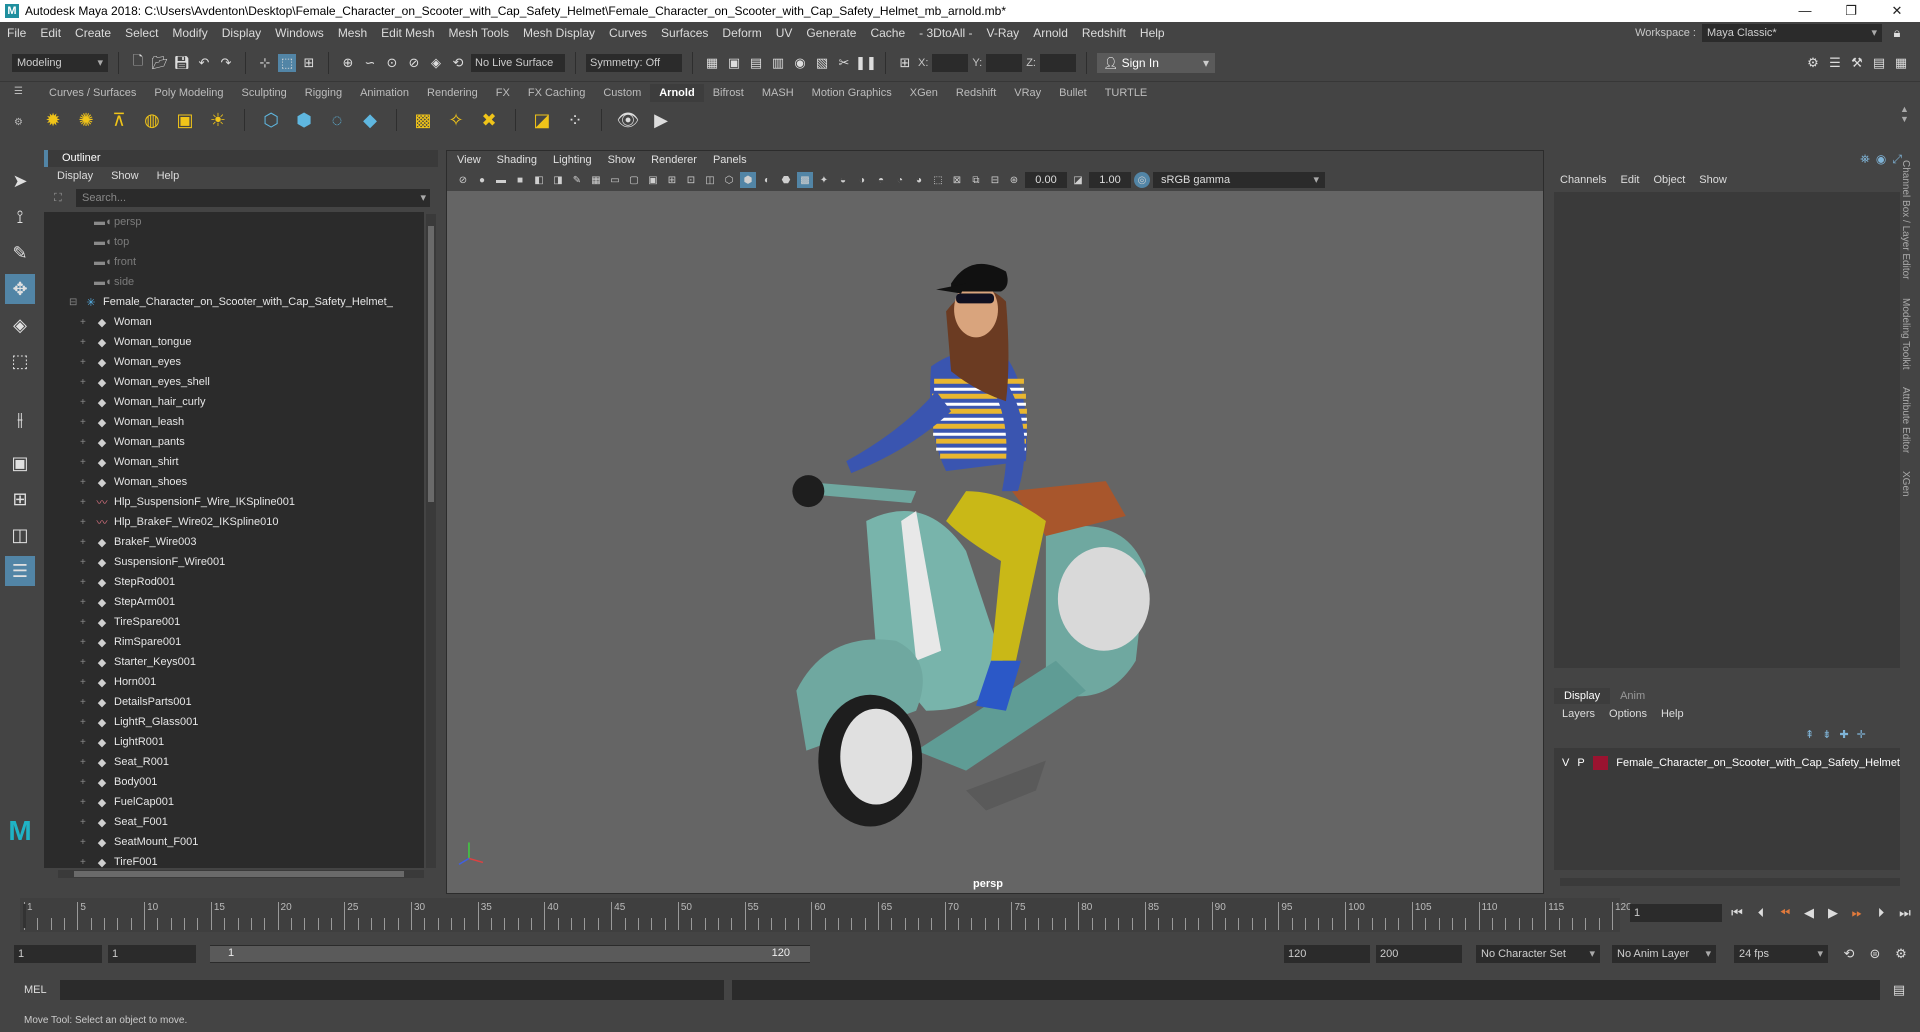 The height and width of the screenshot is (1032, 1920). I want to click on current-time-indicator, so click(24, 916).